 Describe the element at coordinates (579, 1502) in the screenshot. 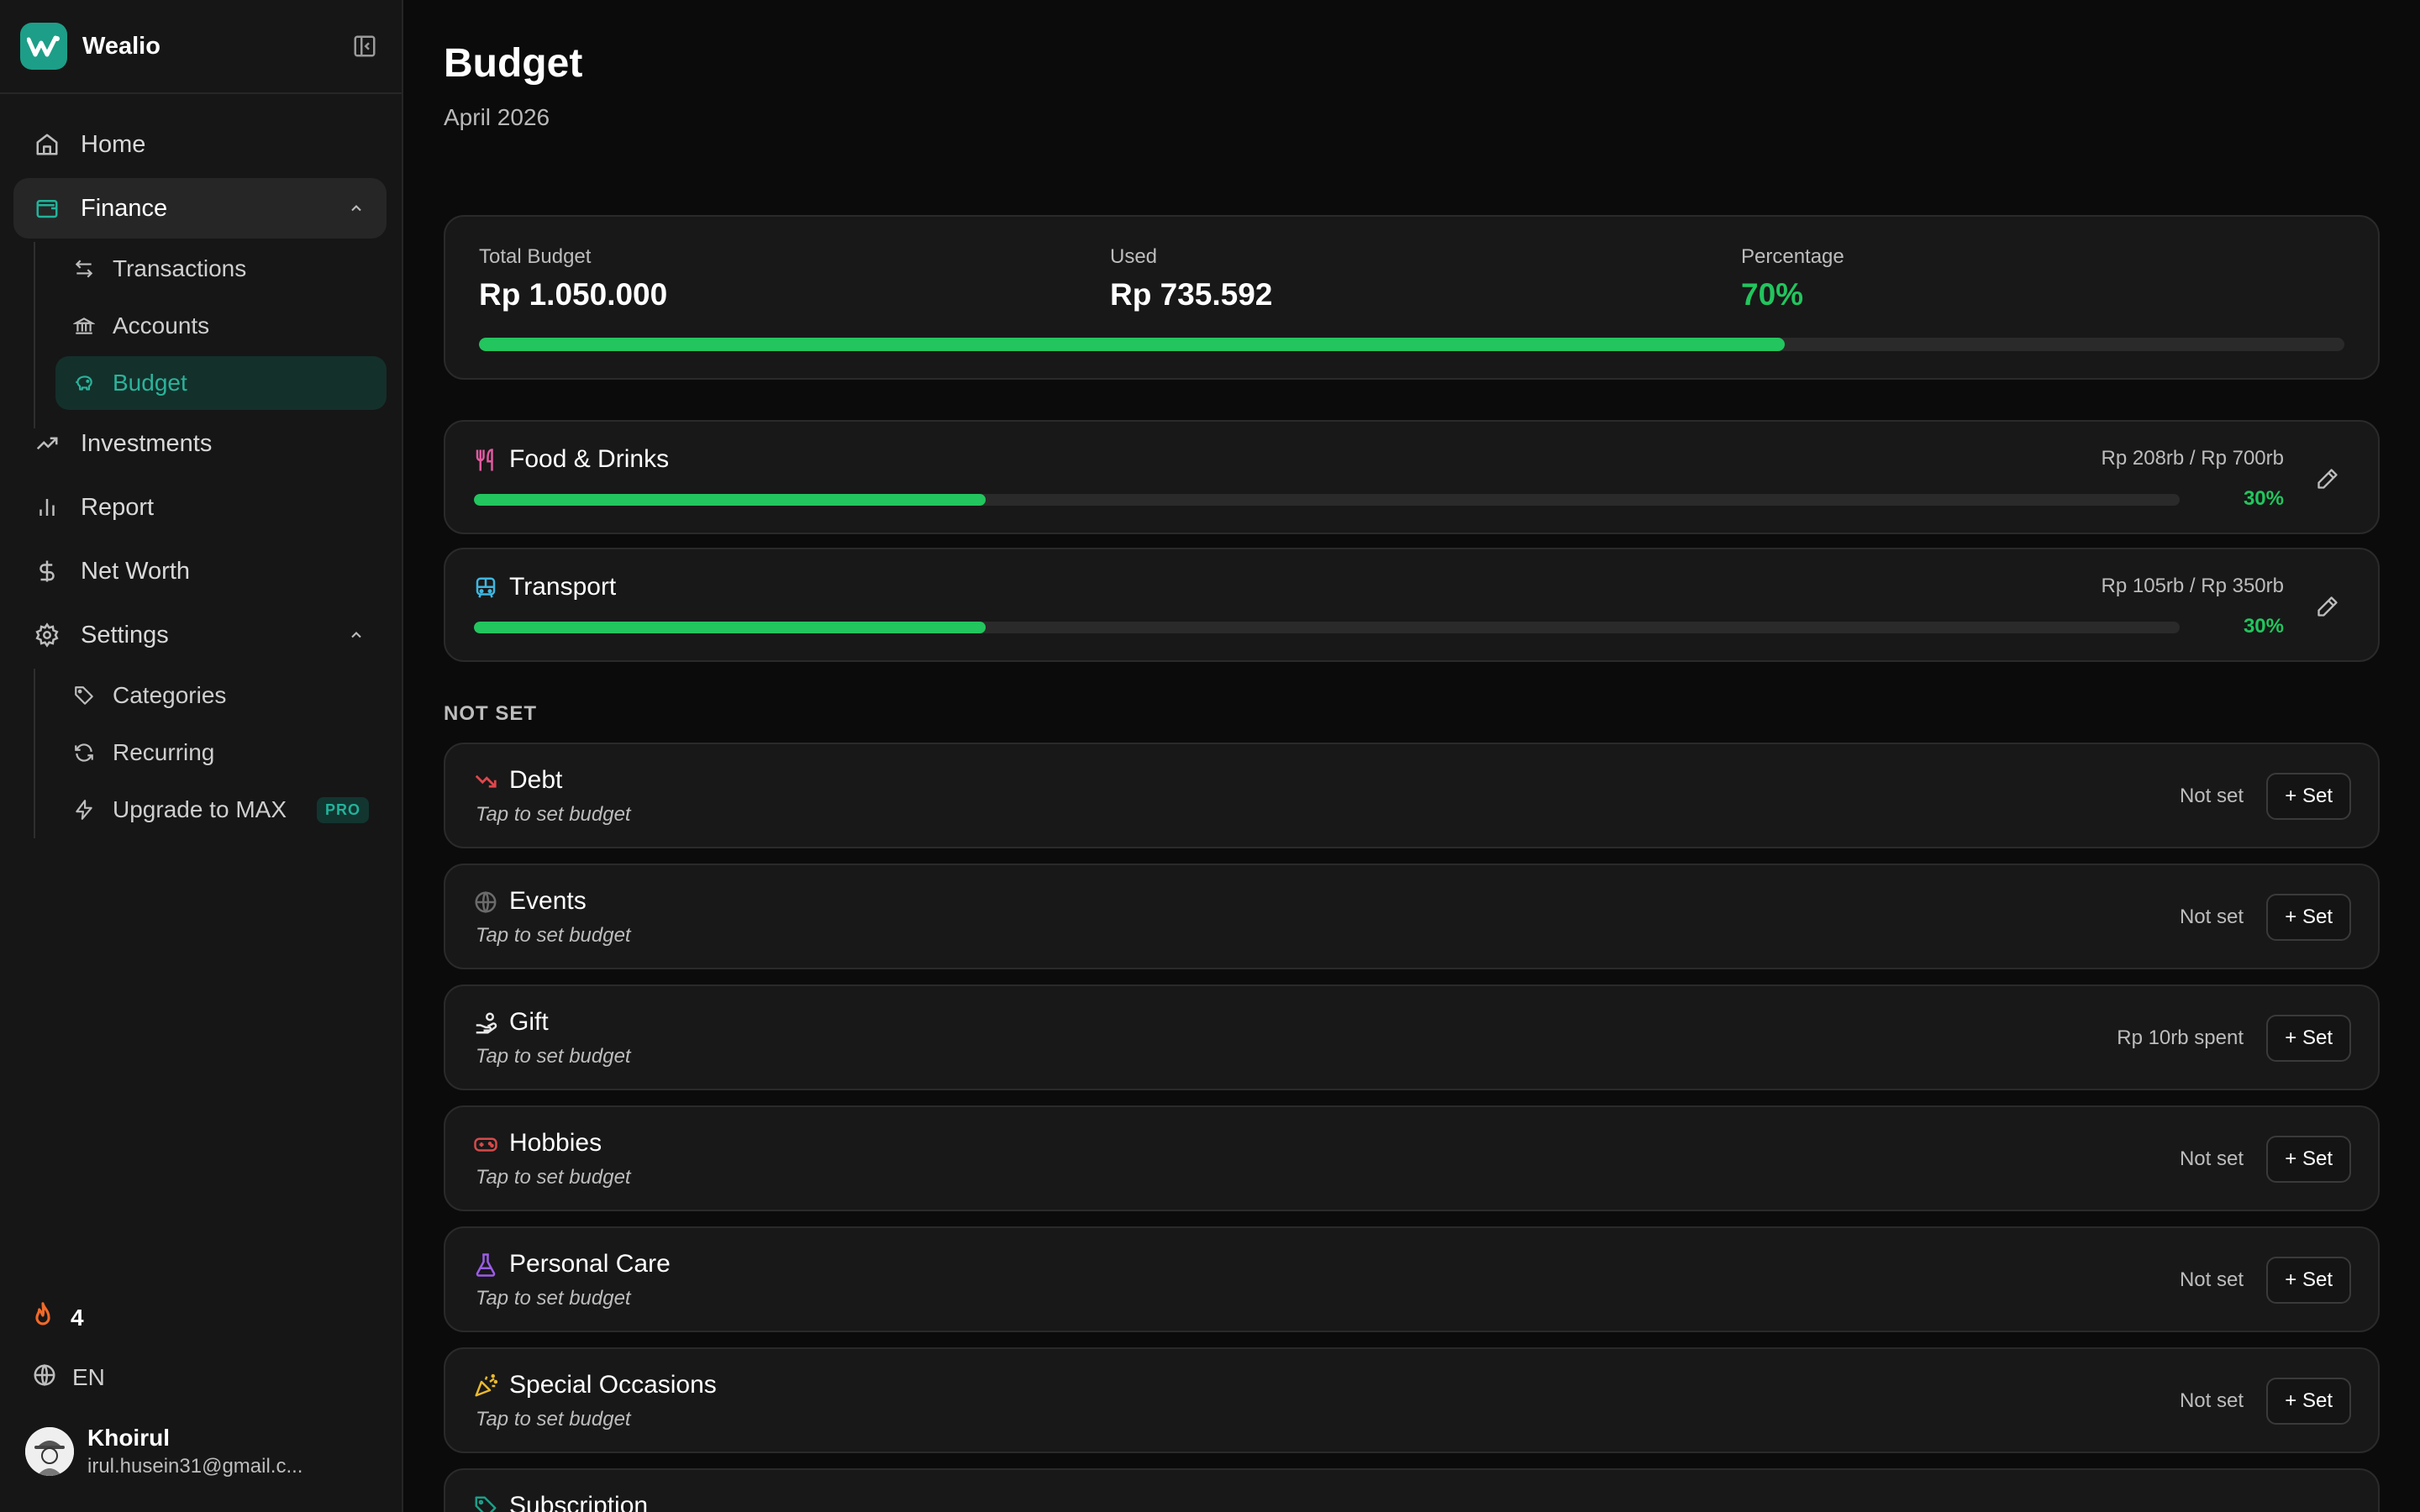

I see `category-name: Subscription` at that location.